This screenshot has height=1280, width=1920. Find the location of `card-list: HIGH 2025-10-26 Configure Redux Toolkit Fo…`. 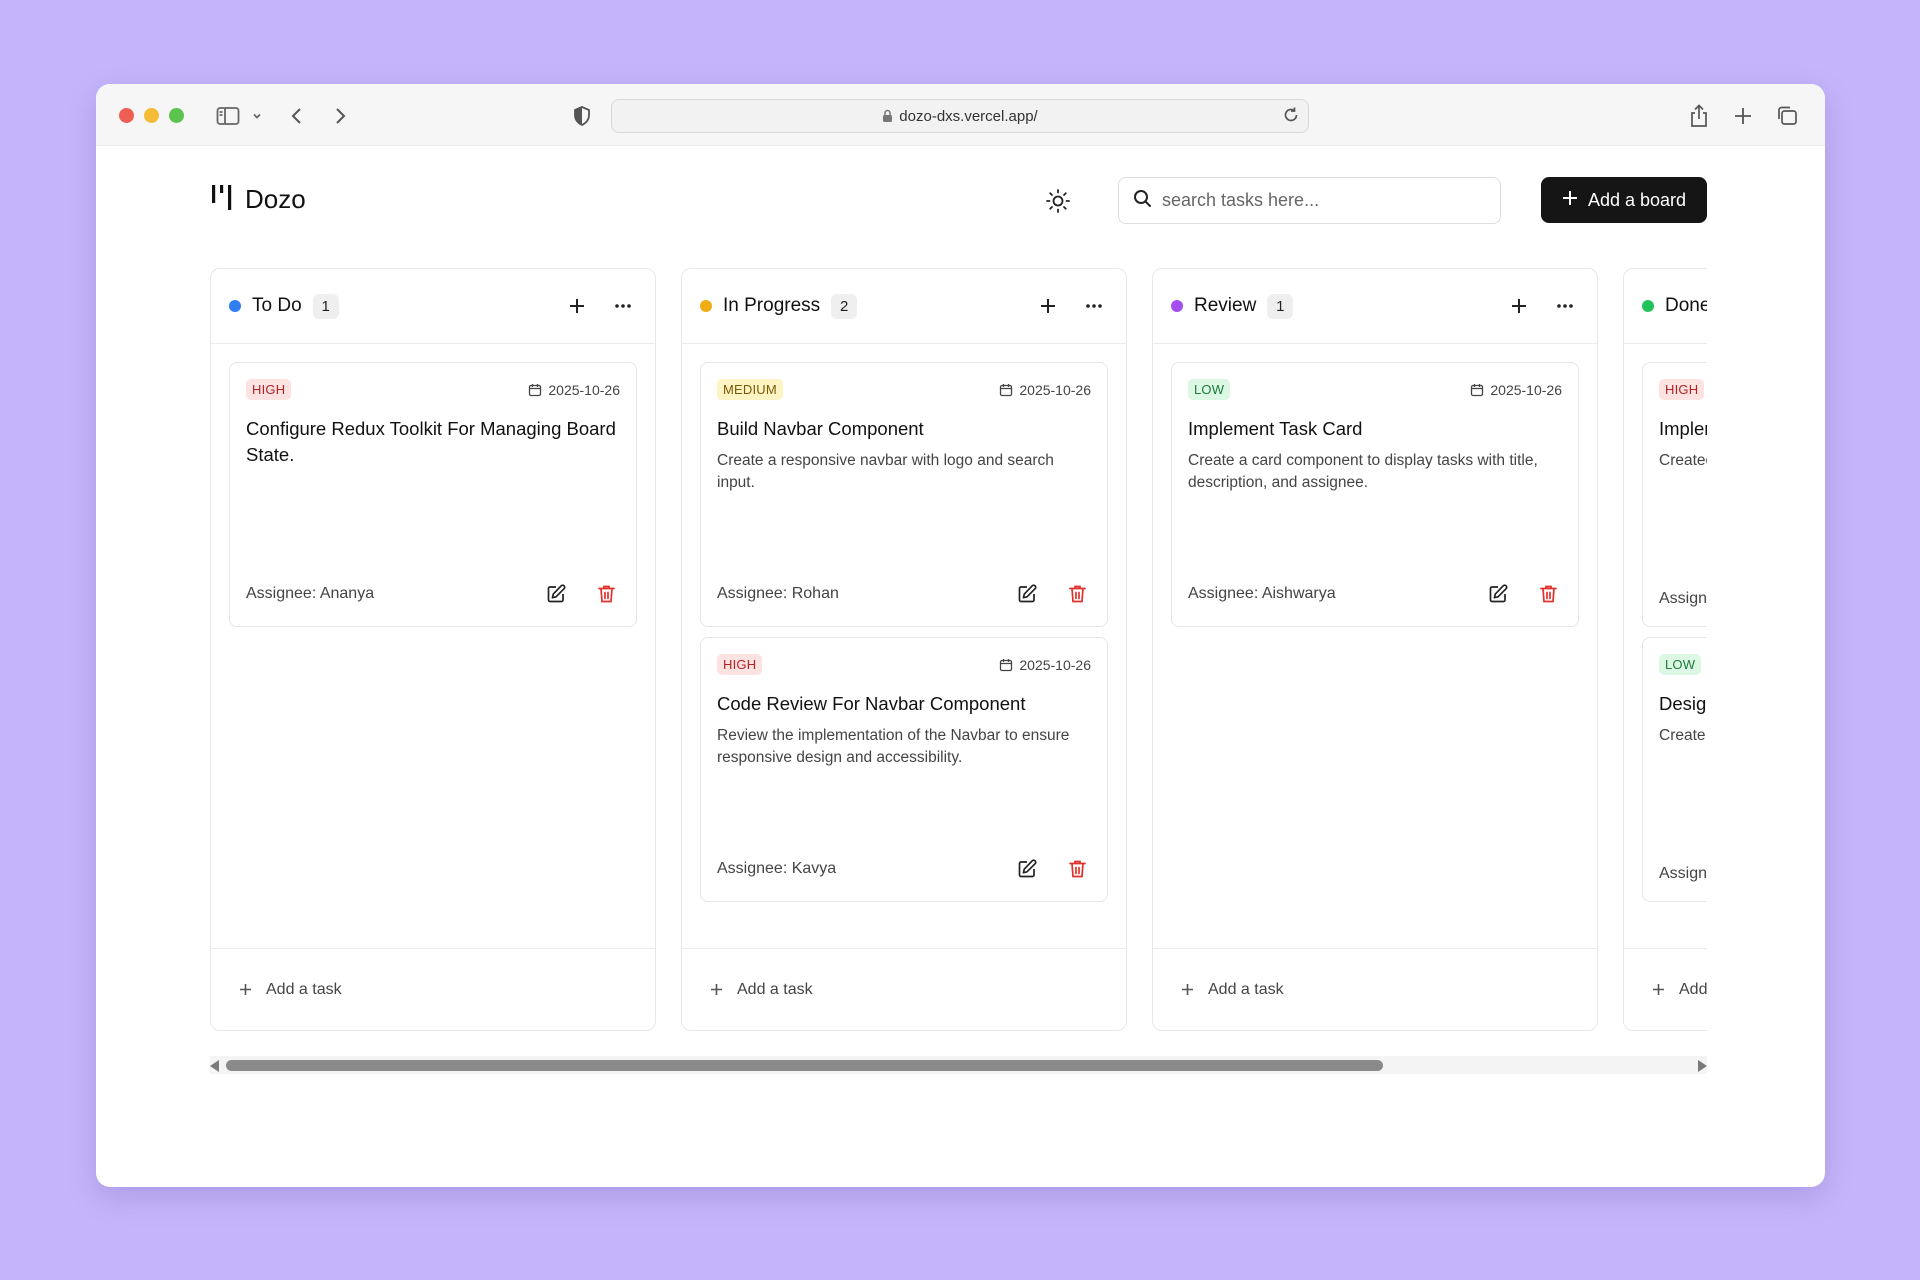

card-list: HIGH 2025-10-26 Configure Redux Toolkit Fo… is located at coordinates (433, 485).